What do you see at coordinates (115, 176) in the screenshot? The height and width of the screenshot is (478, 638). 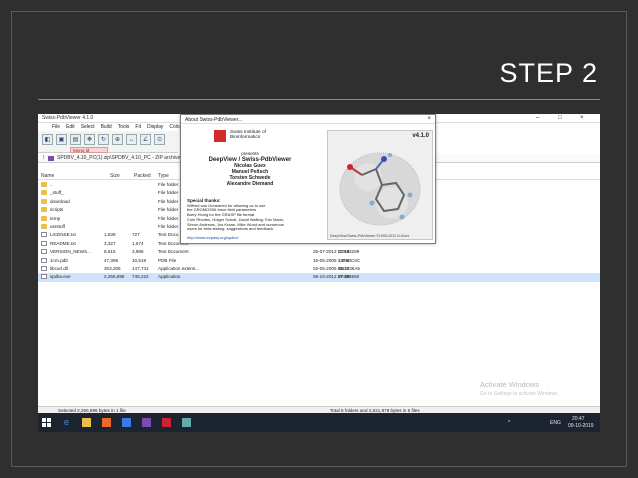 I see `col-size: Size` at bounding box center [115, 176].